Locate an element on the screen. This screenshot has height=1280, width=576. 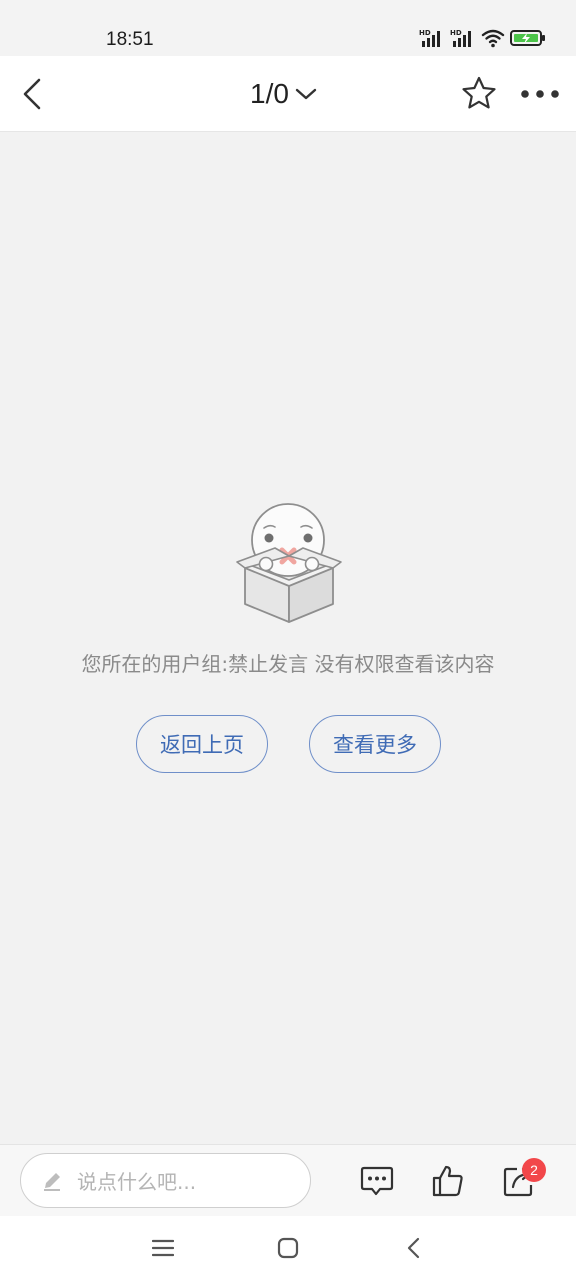
no-permission-message: 您所在的用户组:禁止发言 没有权限查看该内容 is located at coordinates (288, 664).